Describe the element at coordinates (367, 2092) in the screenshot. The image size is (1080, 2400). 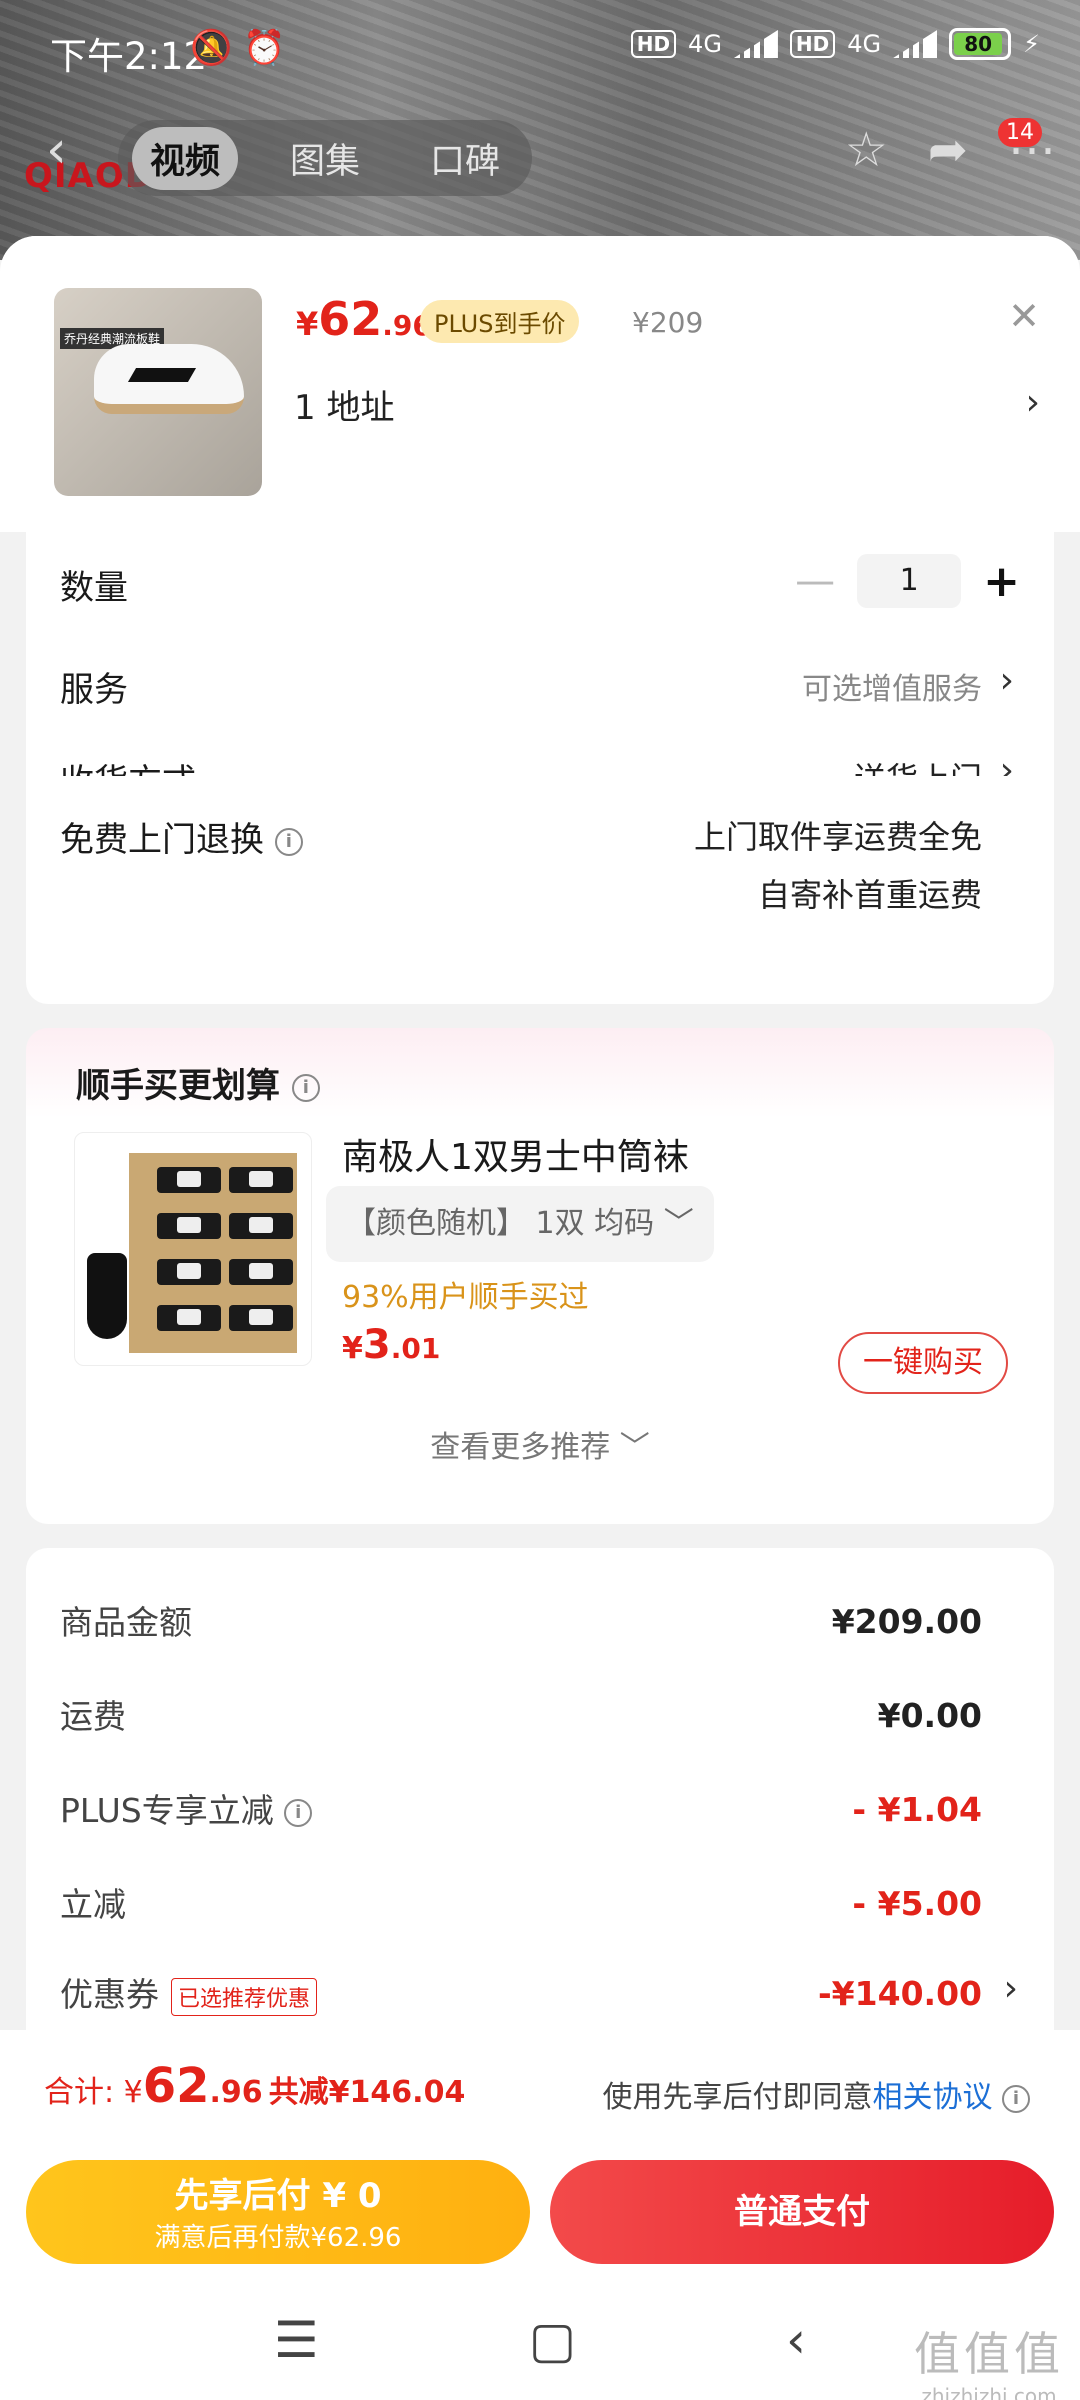
I see `total-saved: 共减¥146.04` at that location.